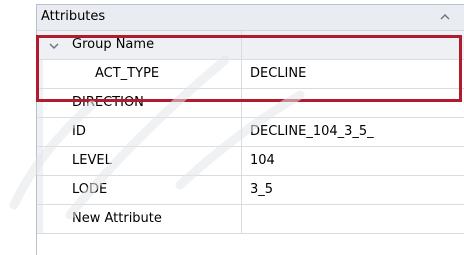  I want to click on attribute-name: DIRECTION, so click(108, 102).